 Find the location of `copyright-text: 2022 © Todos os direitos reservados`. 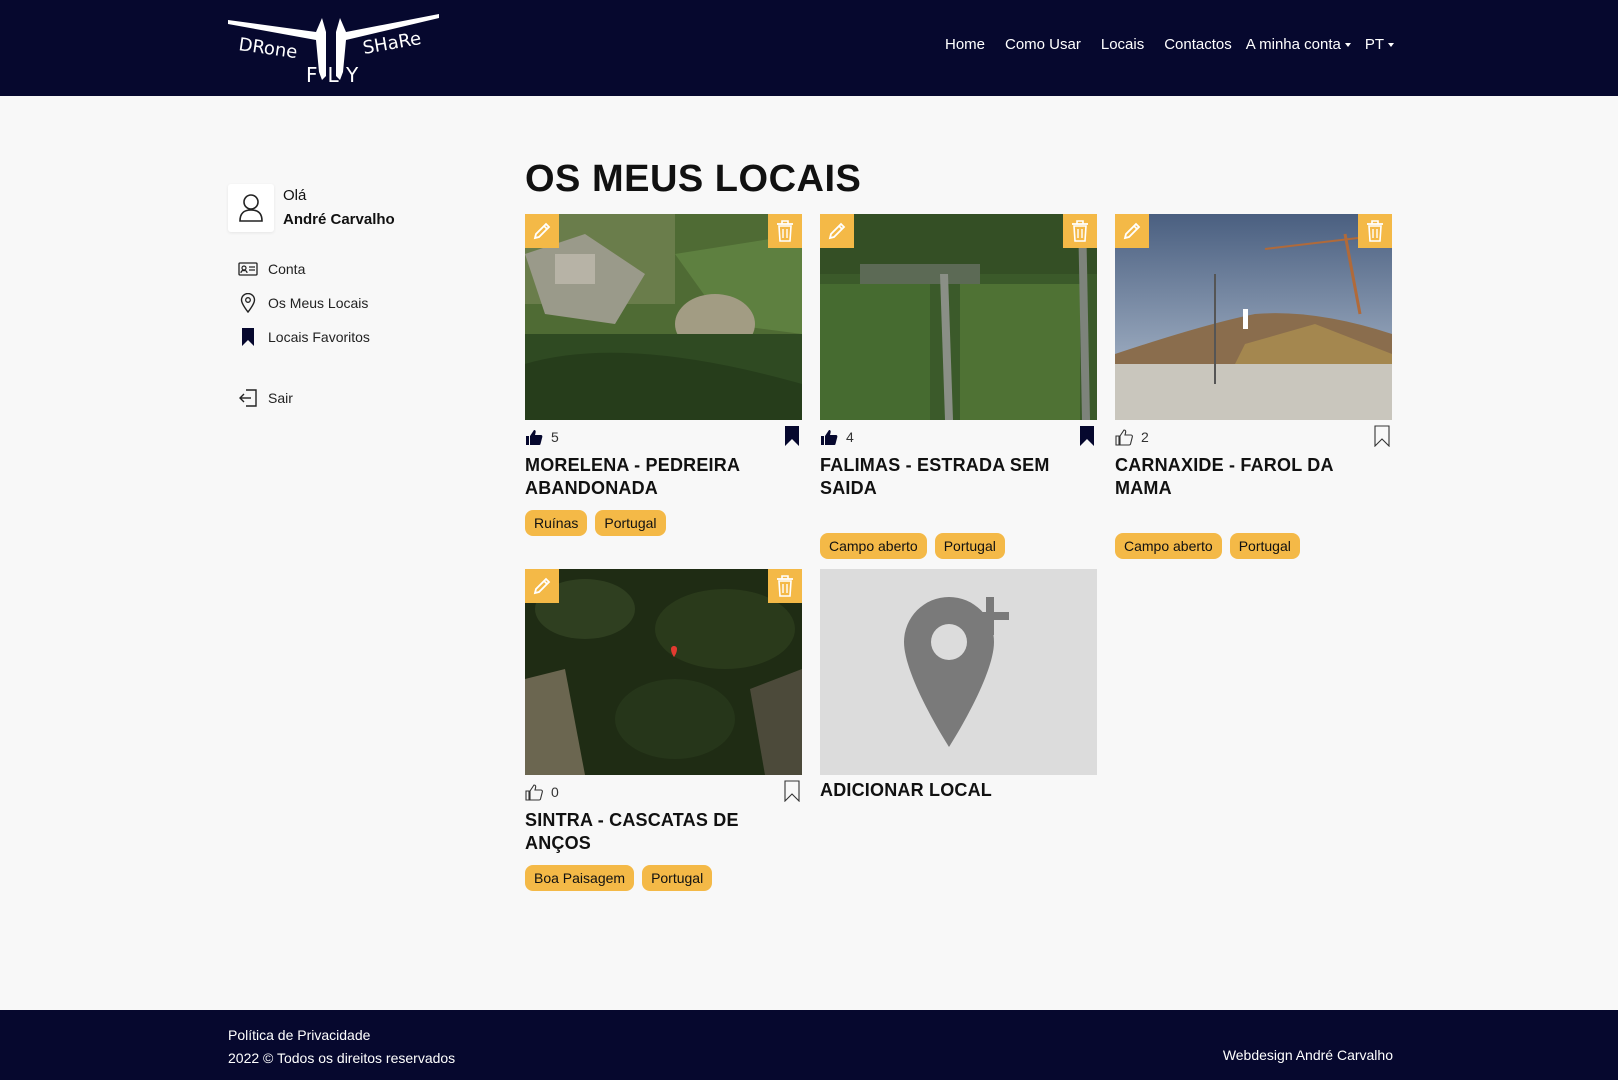

copyright-text: 2022 © Todos os direitos reservados is located at coordinates (342, 1058).